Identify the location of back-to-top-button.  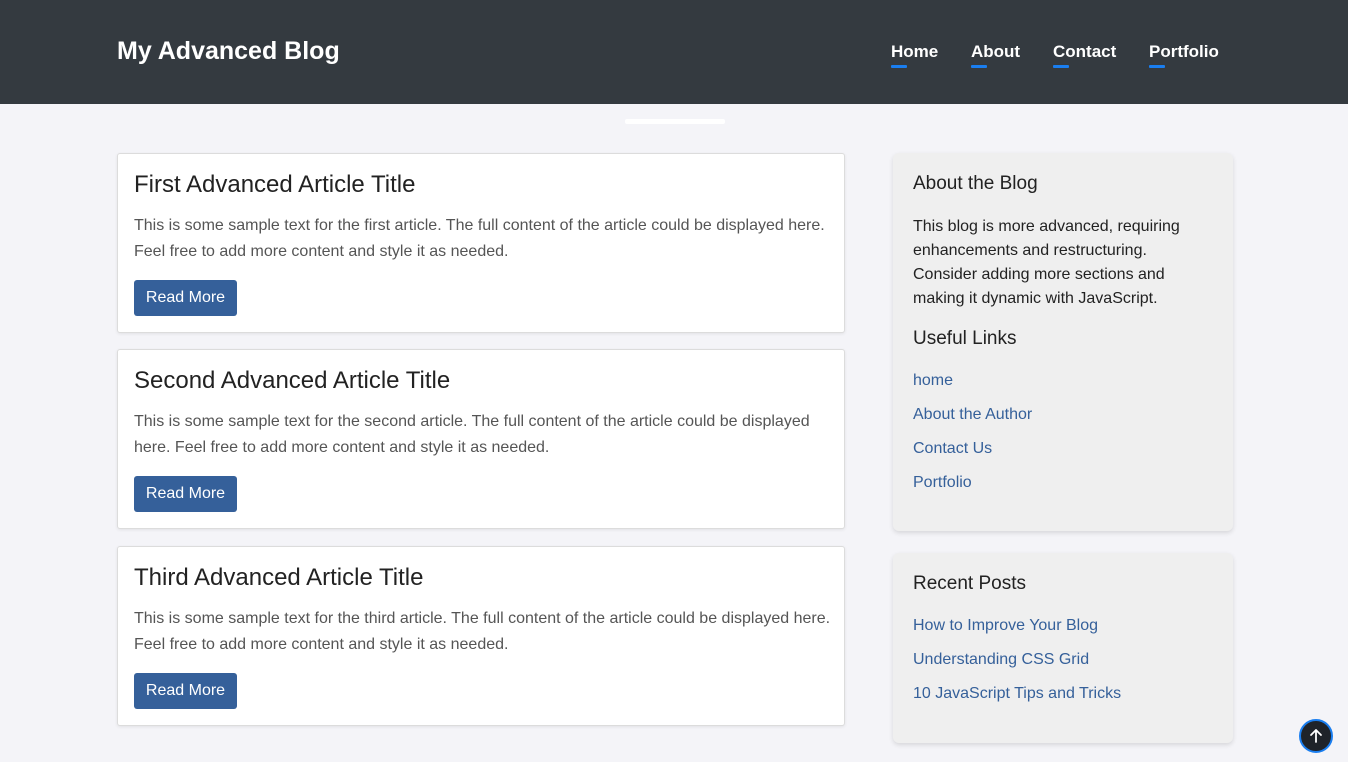
(1316, 736).